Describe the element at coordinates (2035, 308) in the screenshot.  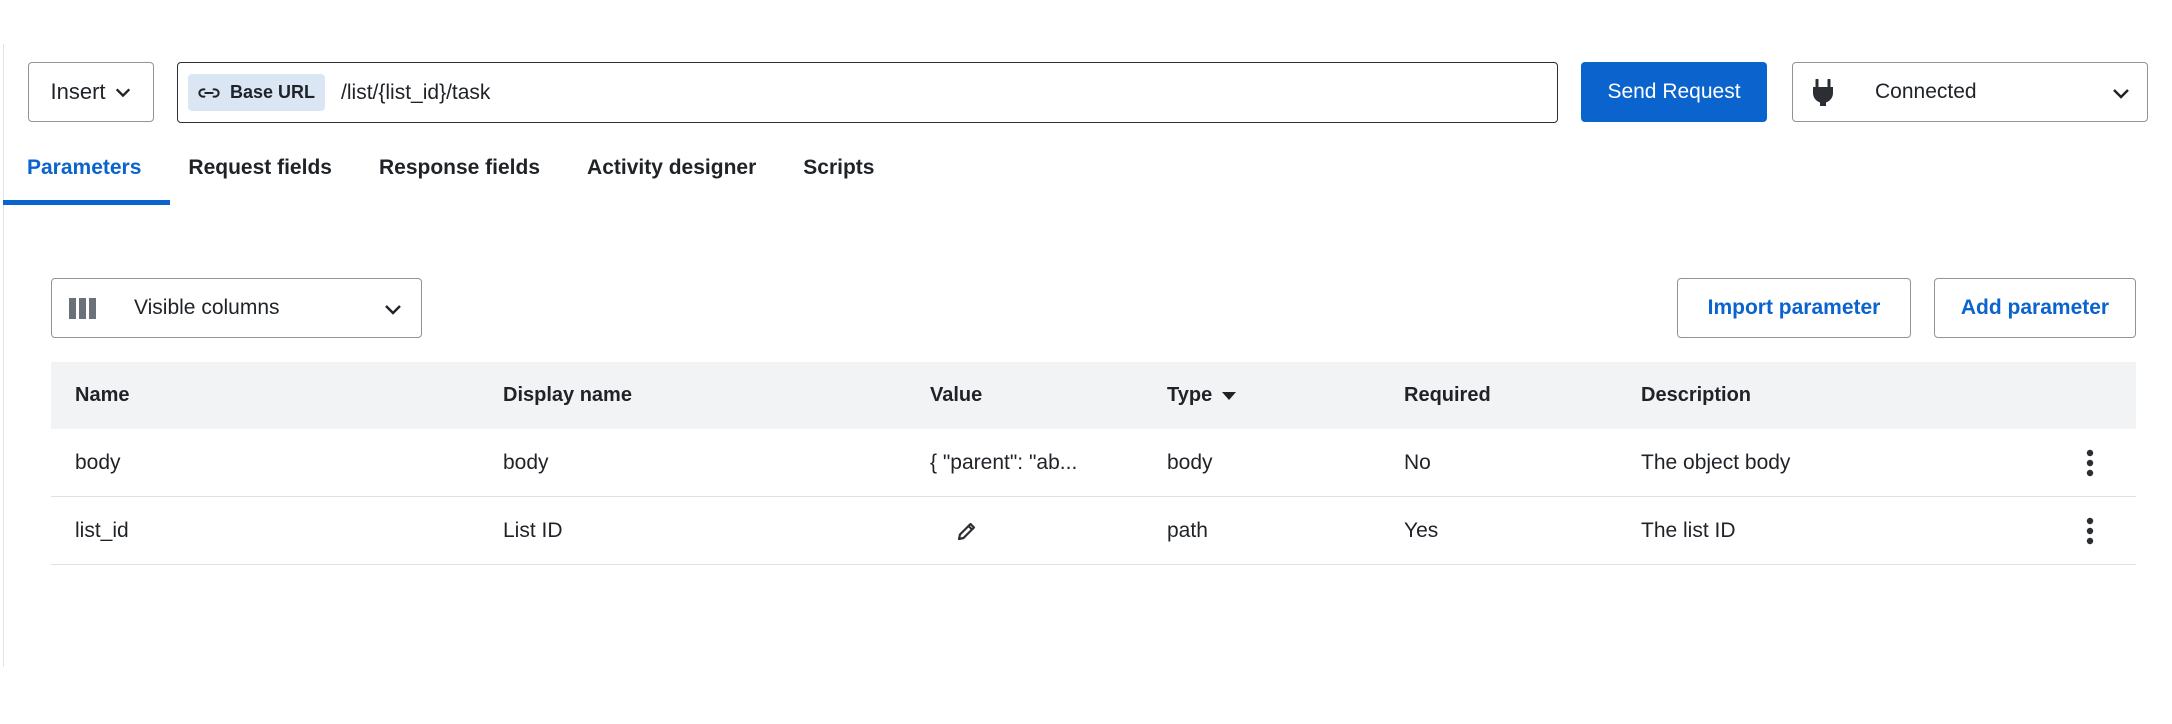
I see `add-parameter-button: Add parameter` at that location.